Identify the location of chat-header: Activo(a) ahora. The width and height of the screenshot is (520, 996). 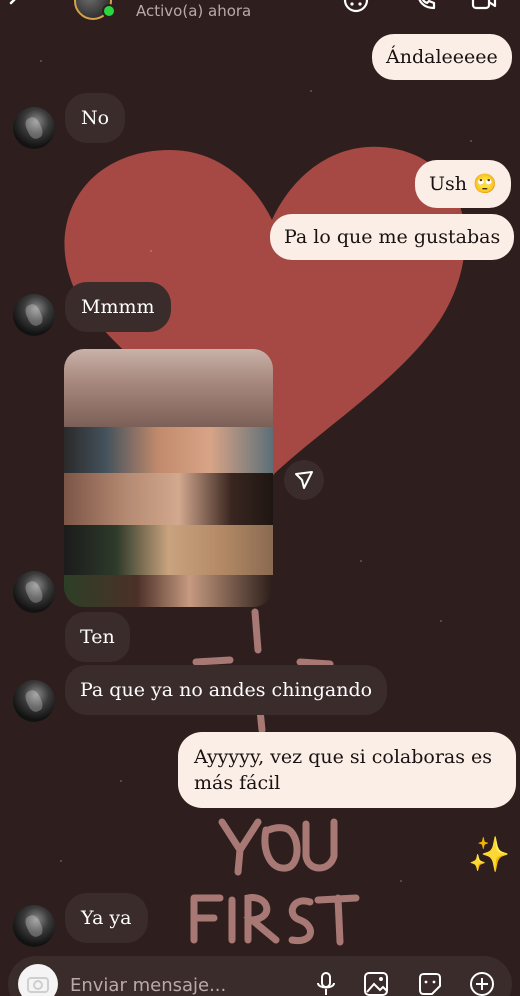
(260, 13).